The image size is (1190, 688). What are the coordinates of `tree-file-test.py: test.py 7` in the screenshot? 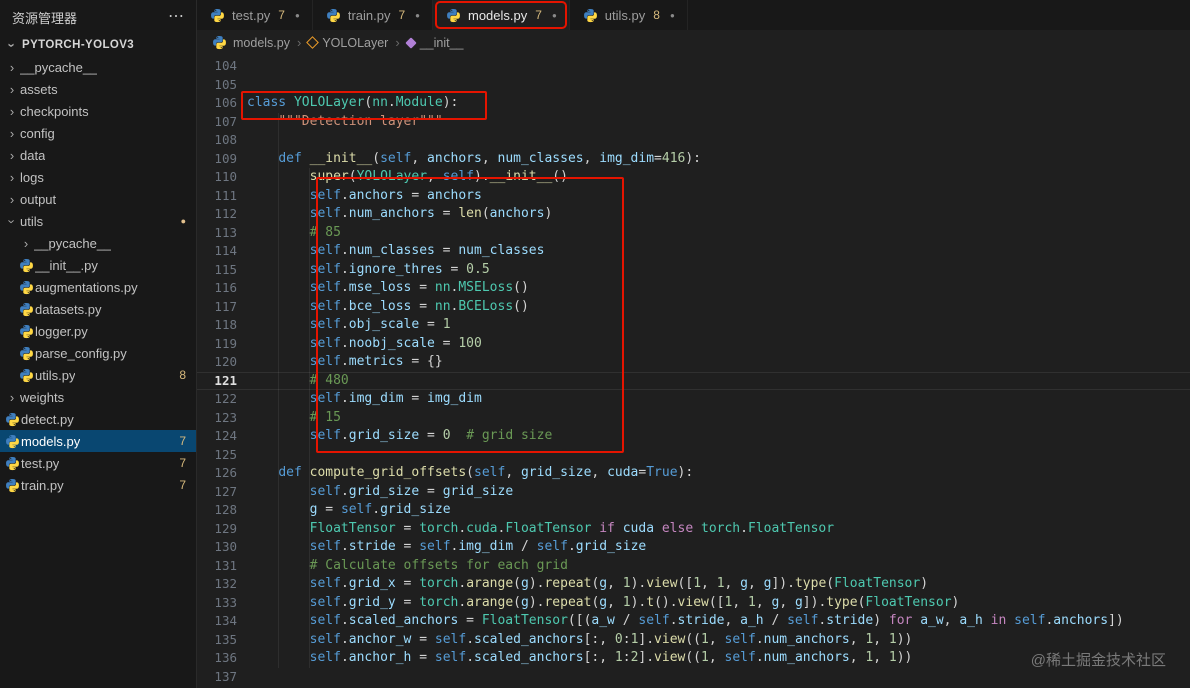 It's located at (98, 463).